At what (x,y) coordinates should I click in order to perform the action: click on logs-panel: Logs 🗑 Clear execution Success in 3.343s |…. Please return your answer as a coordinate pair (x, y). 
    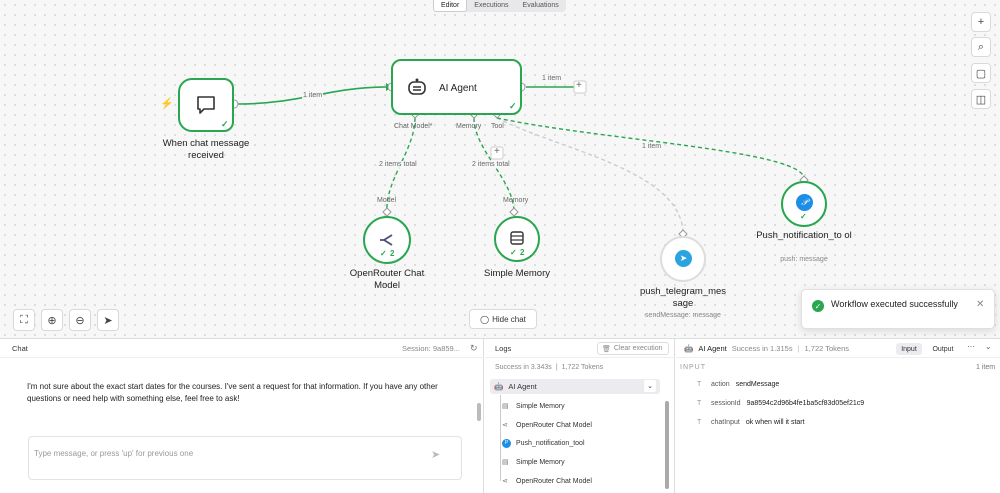
    Looking at the image, I should click on (580, 416).